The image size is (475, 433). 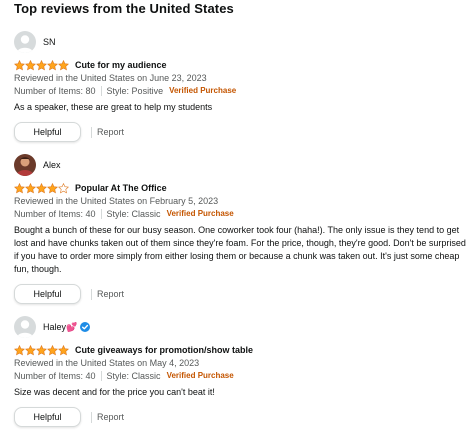 I want to click on review-title: Popular At The Office, so click(x=121, y=188).